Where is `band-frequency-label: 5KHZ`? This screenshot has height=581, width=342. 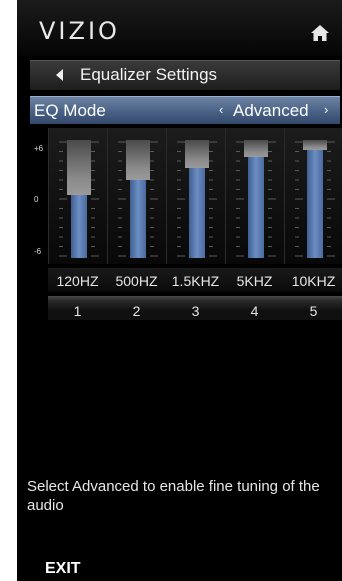
band-frequency-label: 5KHZ is located at coordinates (254, 280).